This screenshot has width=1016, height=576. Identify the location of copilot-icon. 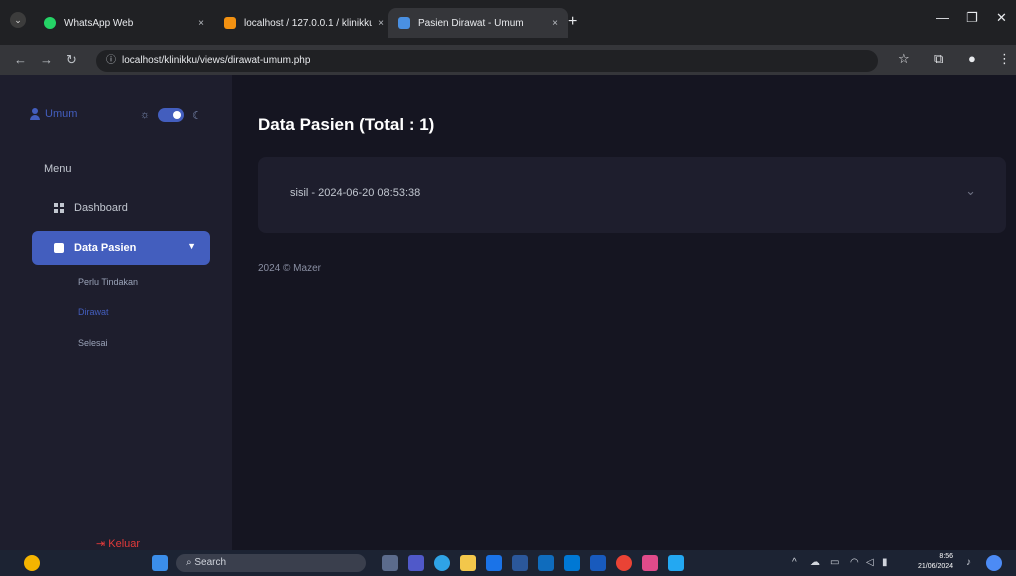
(994, 563).